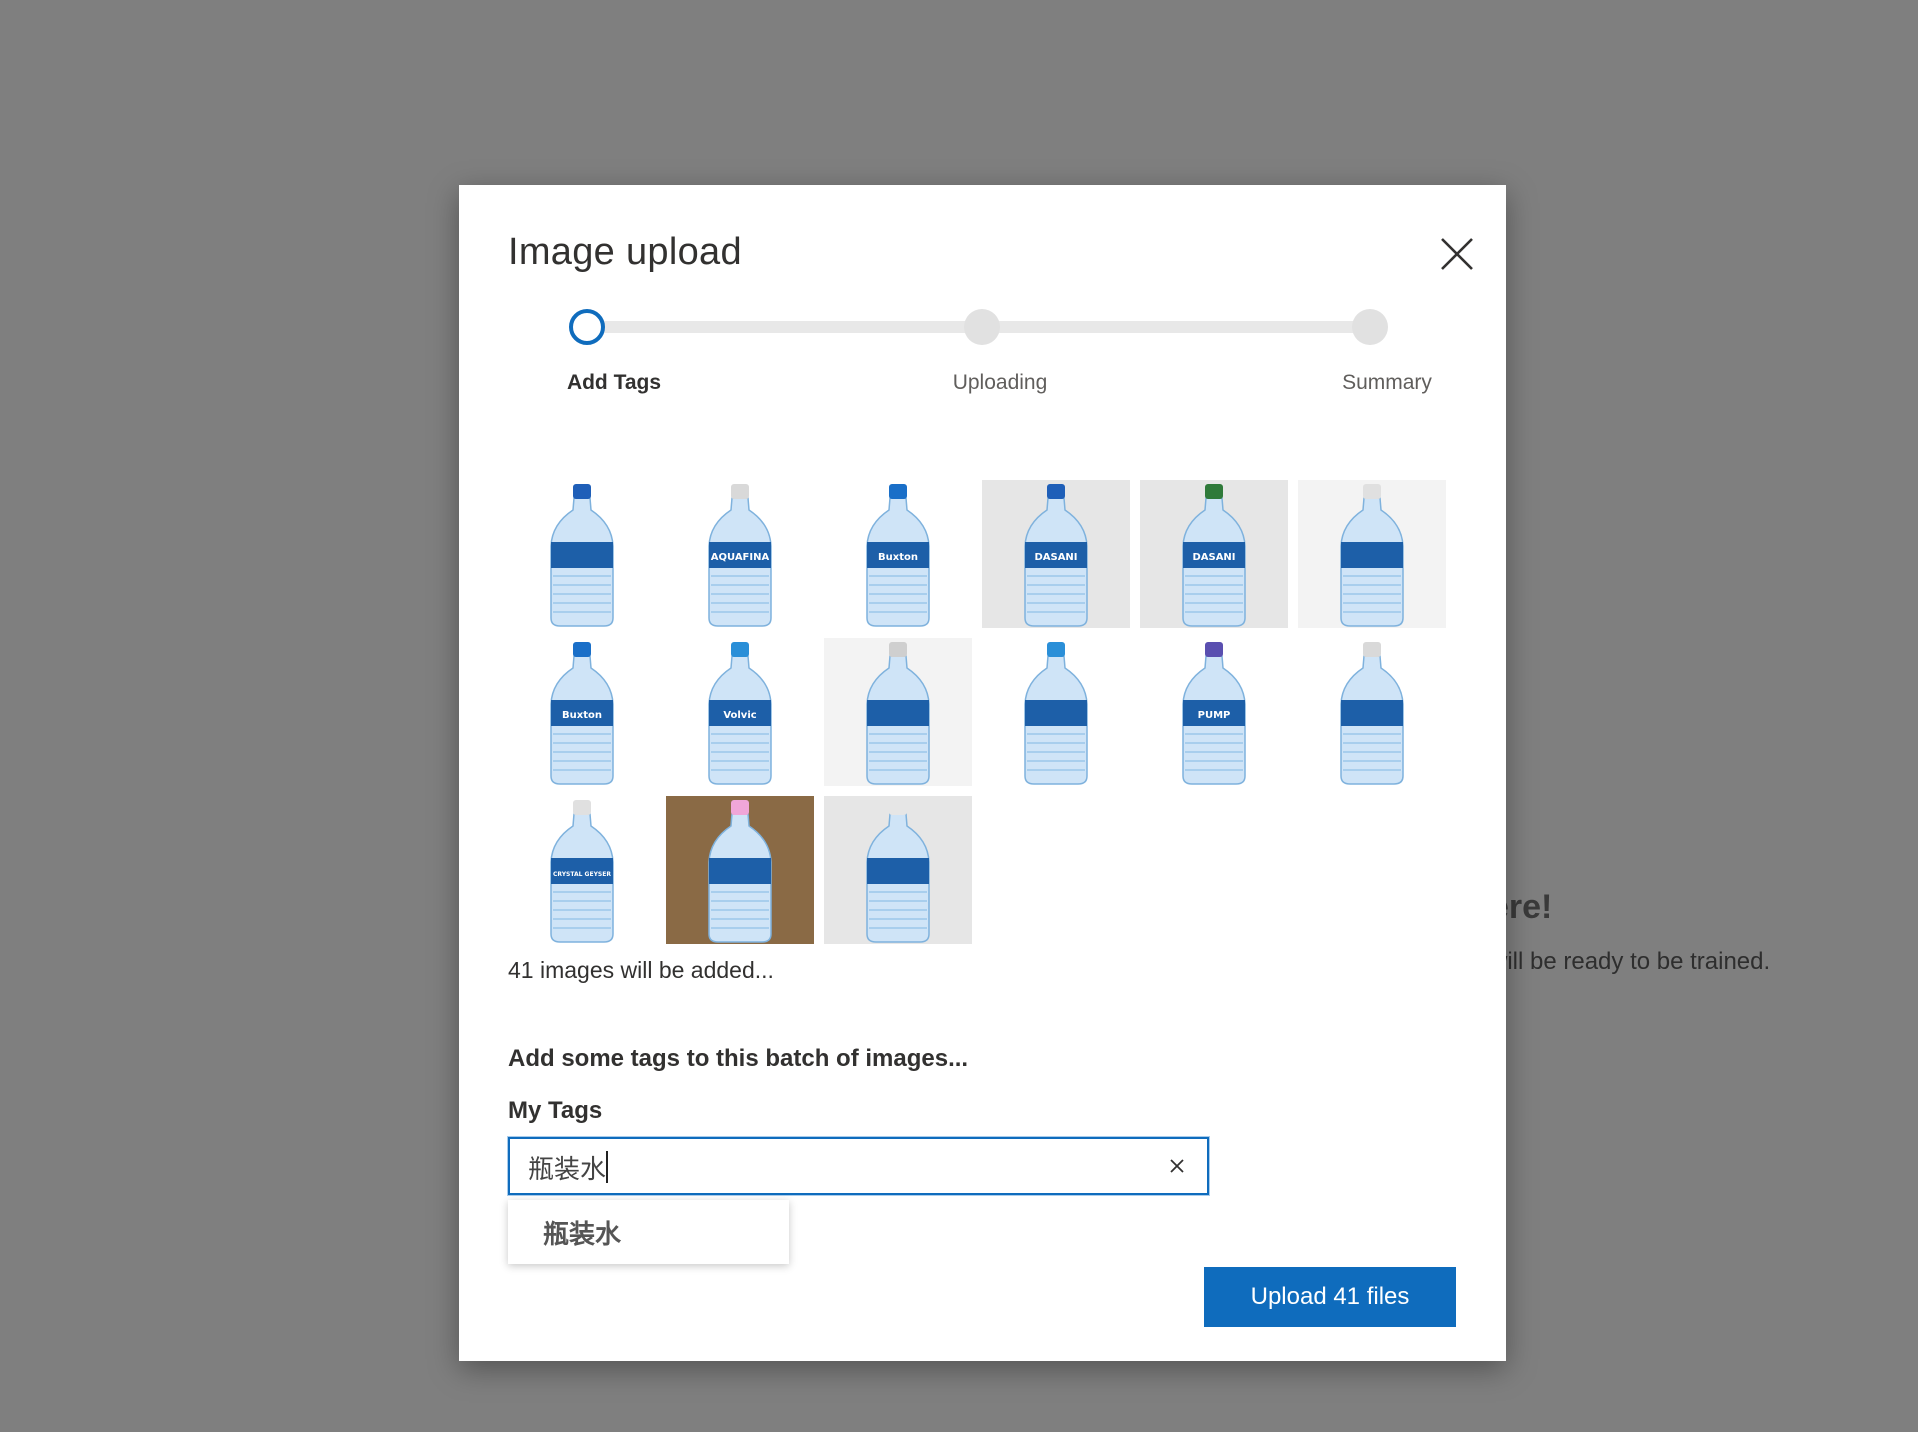 The width and height of the screenshot is (1918, 1432). What do you see at coordinates (648, 1232) in the screenshot?
I see `tag-suggestion-dropdown: 瓶装水` at bounding box center [648, 1232].